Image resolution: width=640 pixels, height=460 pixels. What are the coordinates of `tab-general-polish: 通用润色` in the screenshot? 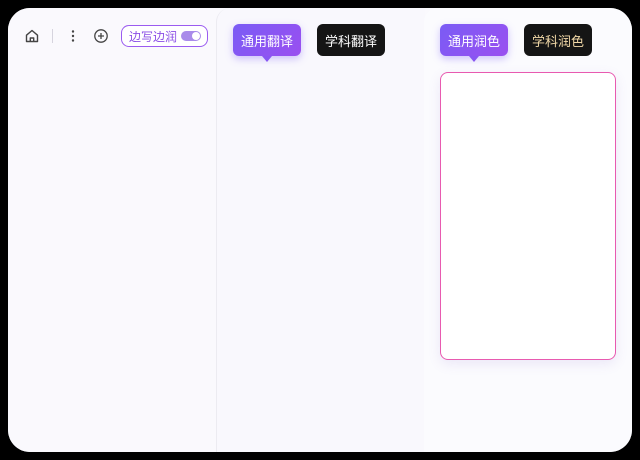 It's located at (474, 43).